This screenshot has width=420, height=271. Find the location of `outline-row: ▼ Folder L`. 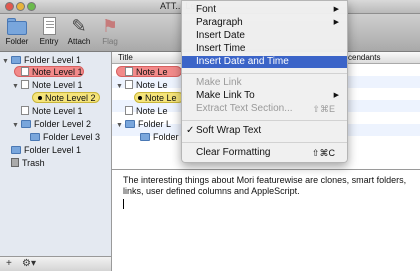

outline-row: ▼ Folder L is located at coordinates (143, 124).